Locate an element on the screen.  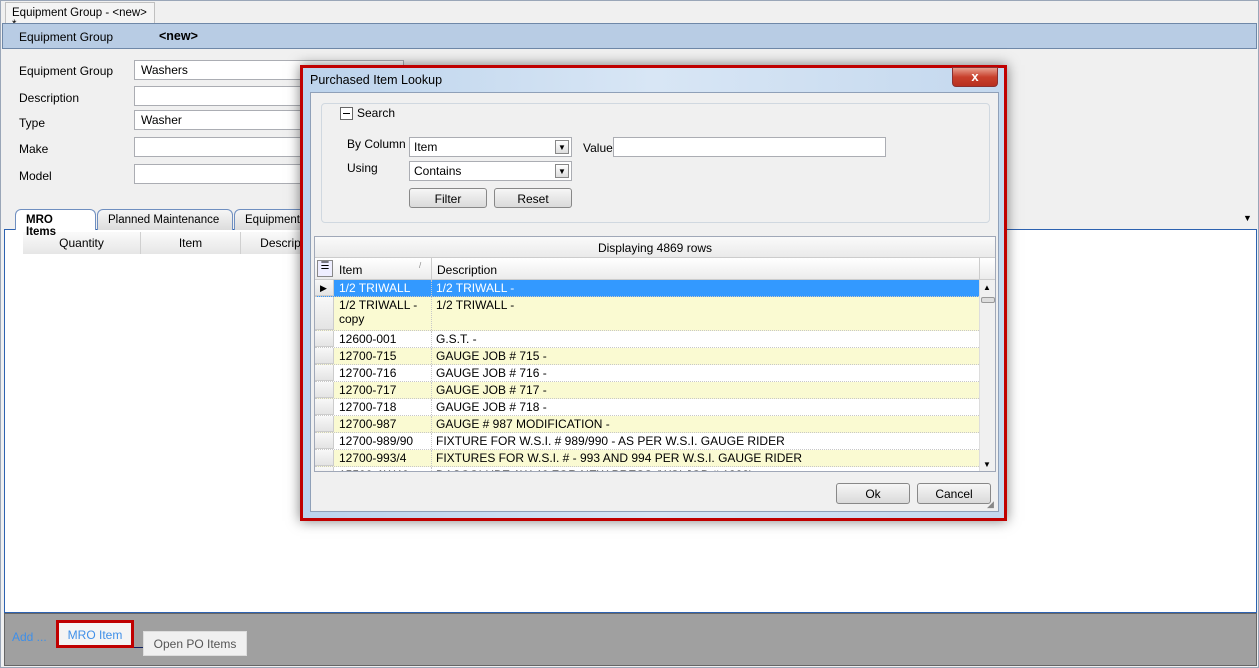
type-label: Type is located at coordinates (32, 123).